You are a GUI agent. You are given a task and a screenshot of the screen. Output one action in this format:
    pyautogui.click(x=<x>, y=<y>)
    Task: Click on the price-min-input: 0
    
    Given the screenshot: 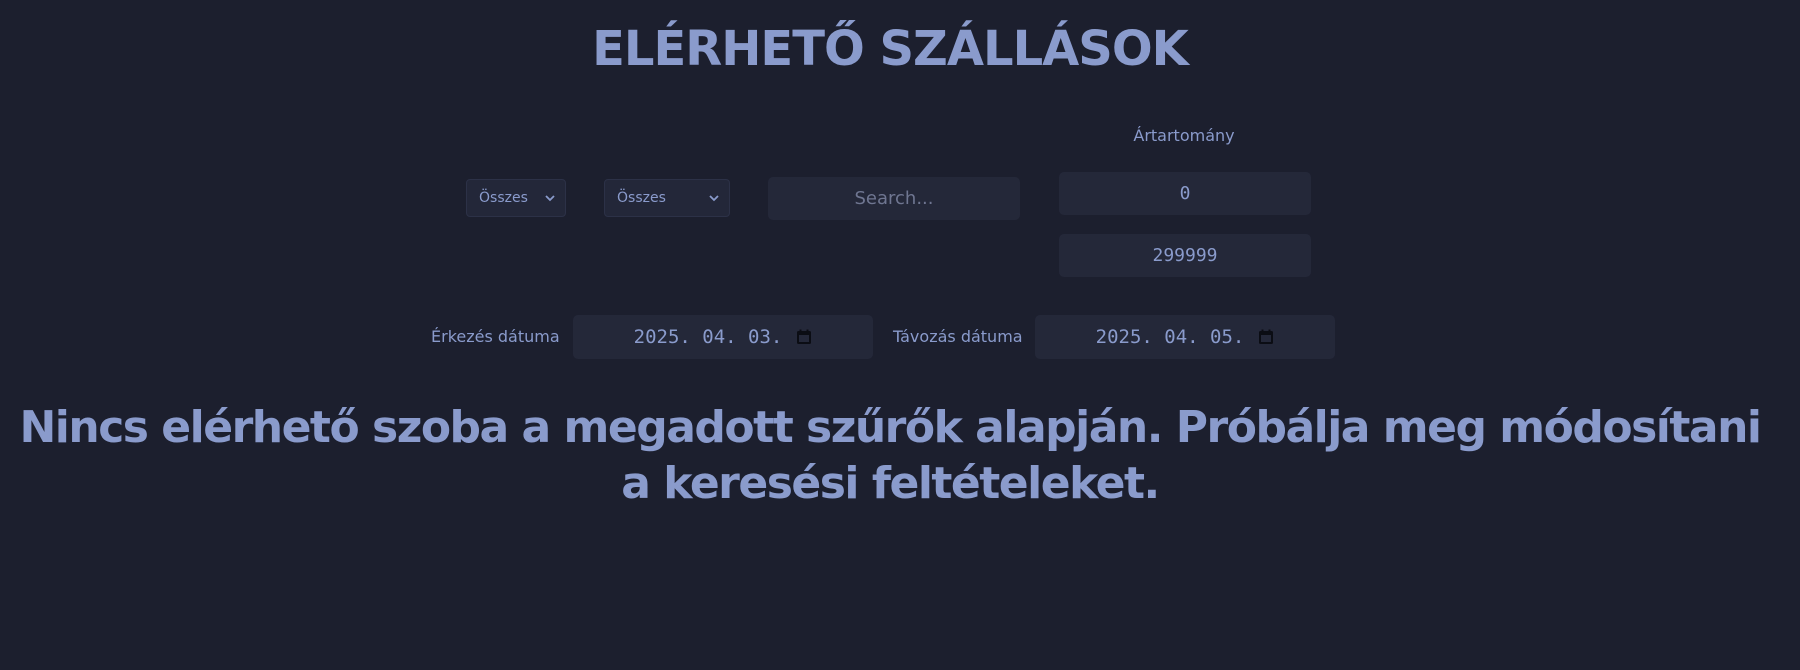 What is the action you would take?
    pyautogui.click(x=1185, y=193)
    